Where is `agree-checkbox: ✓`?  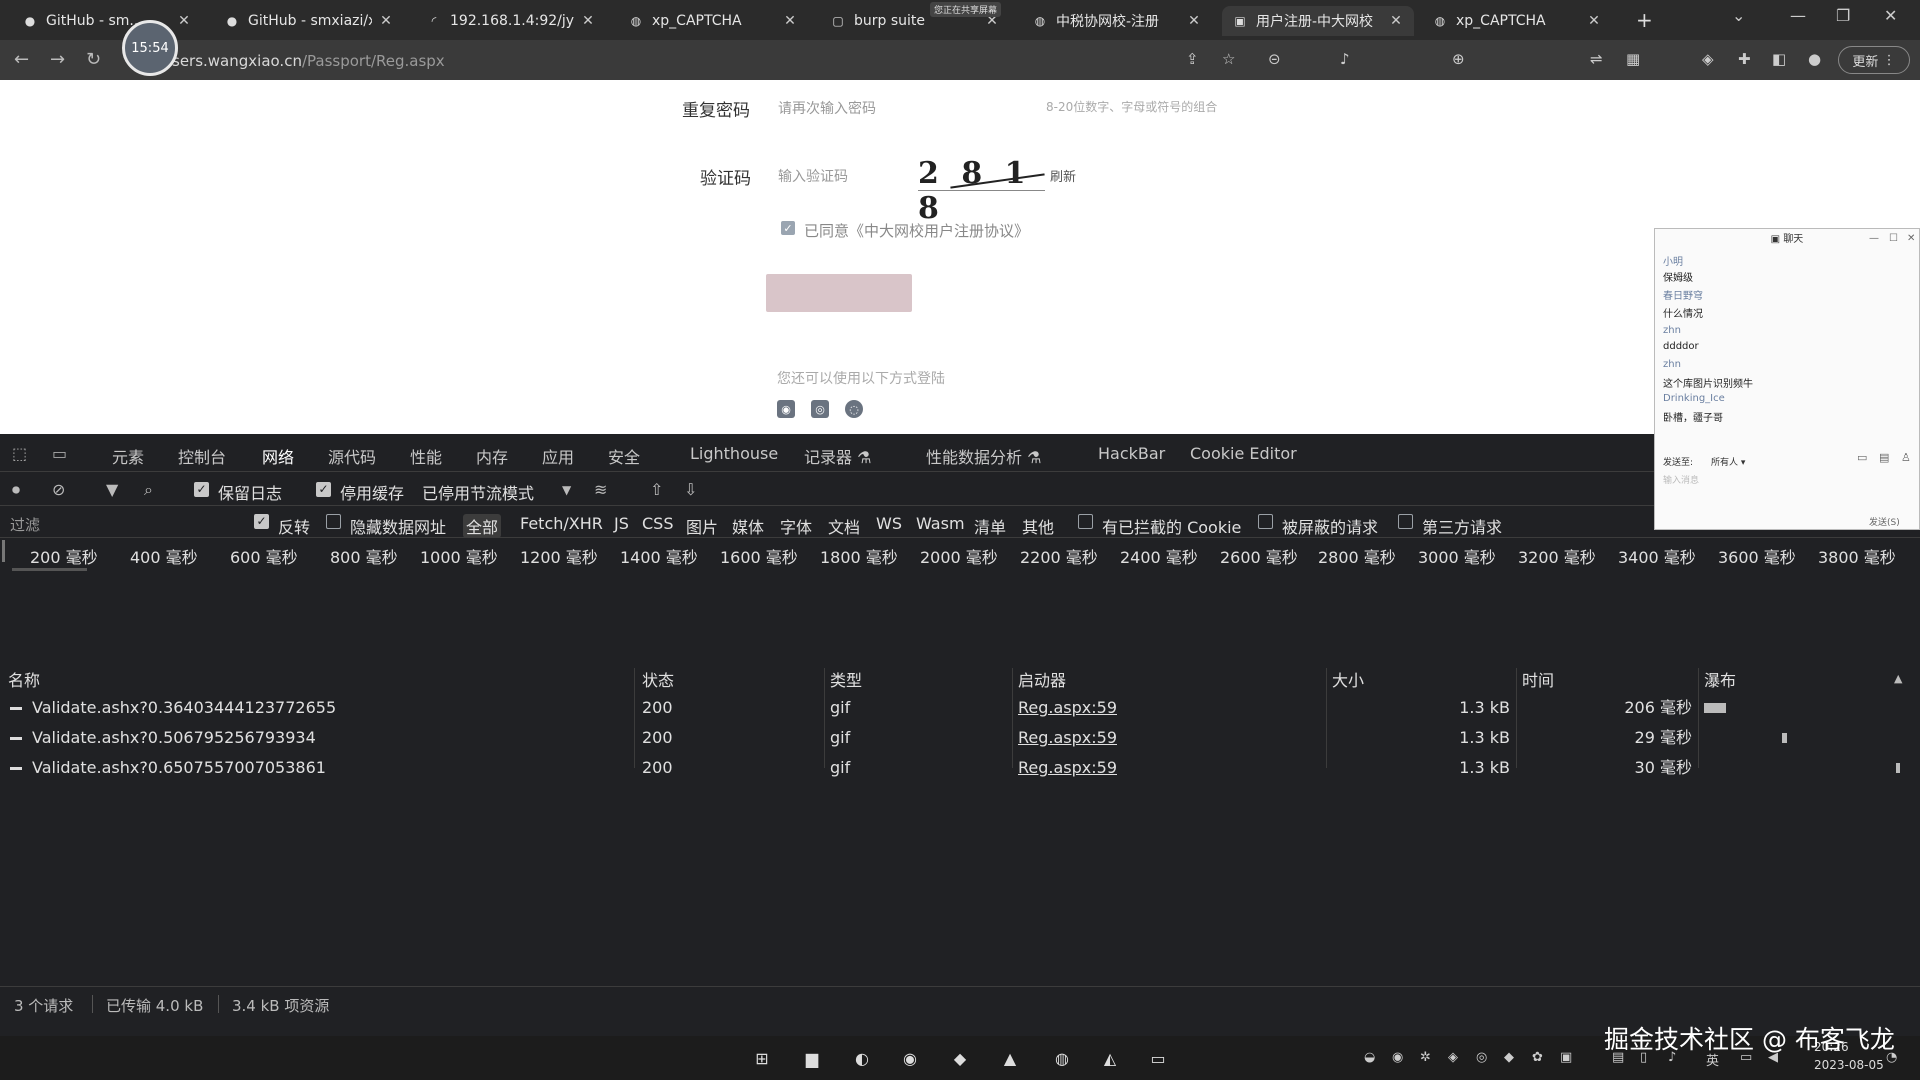
agree-checkbox: ✓ is located at coordinates (788, 228).